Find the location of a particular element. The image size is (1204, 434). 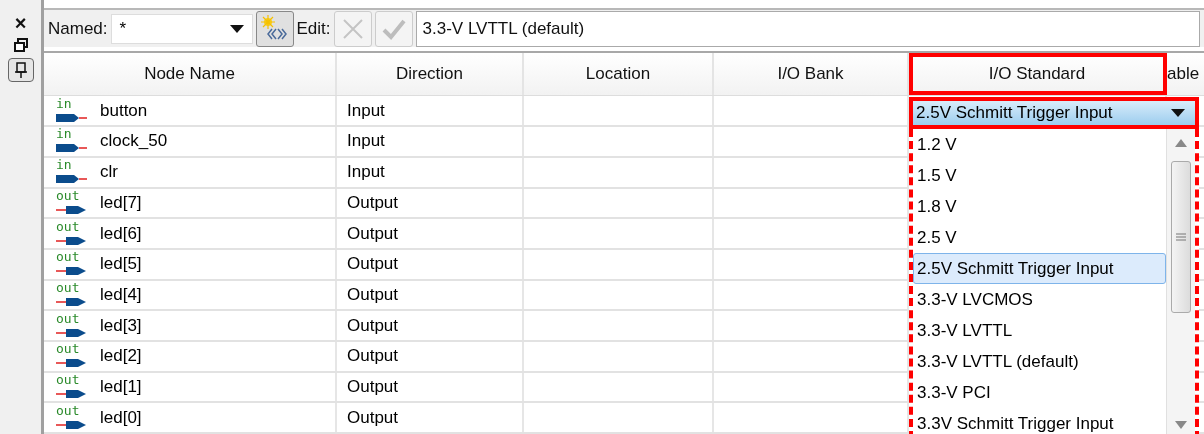

option-item: 2.5V Schmitt Trigger Input is located at coordinates (1039, 269).